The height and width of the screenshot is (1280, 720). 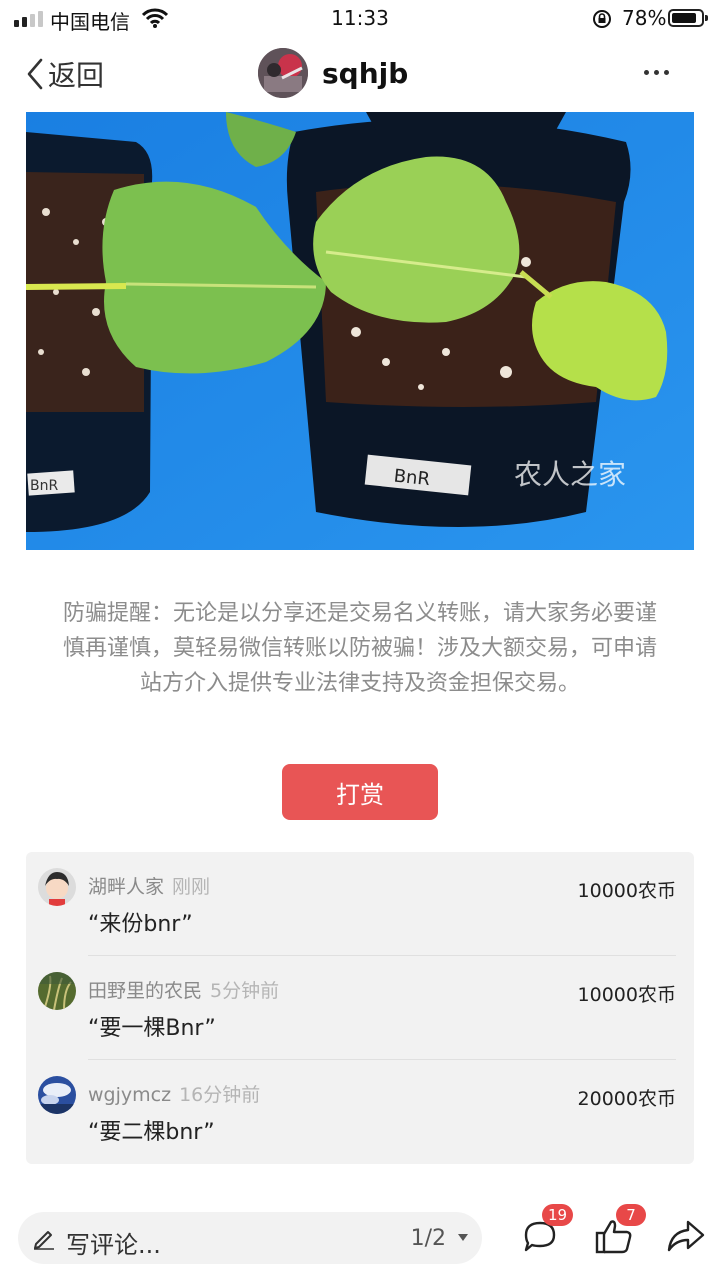 I want to click on tip-username: 湖畔人家, so click(x=126, y=887).